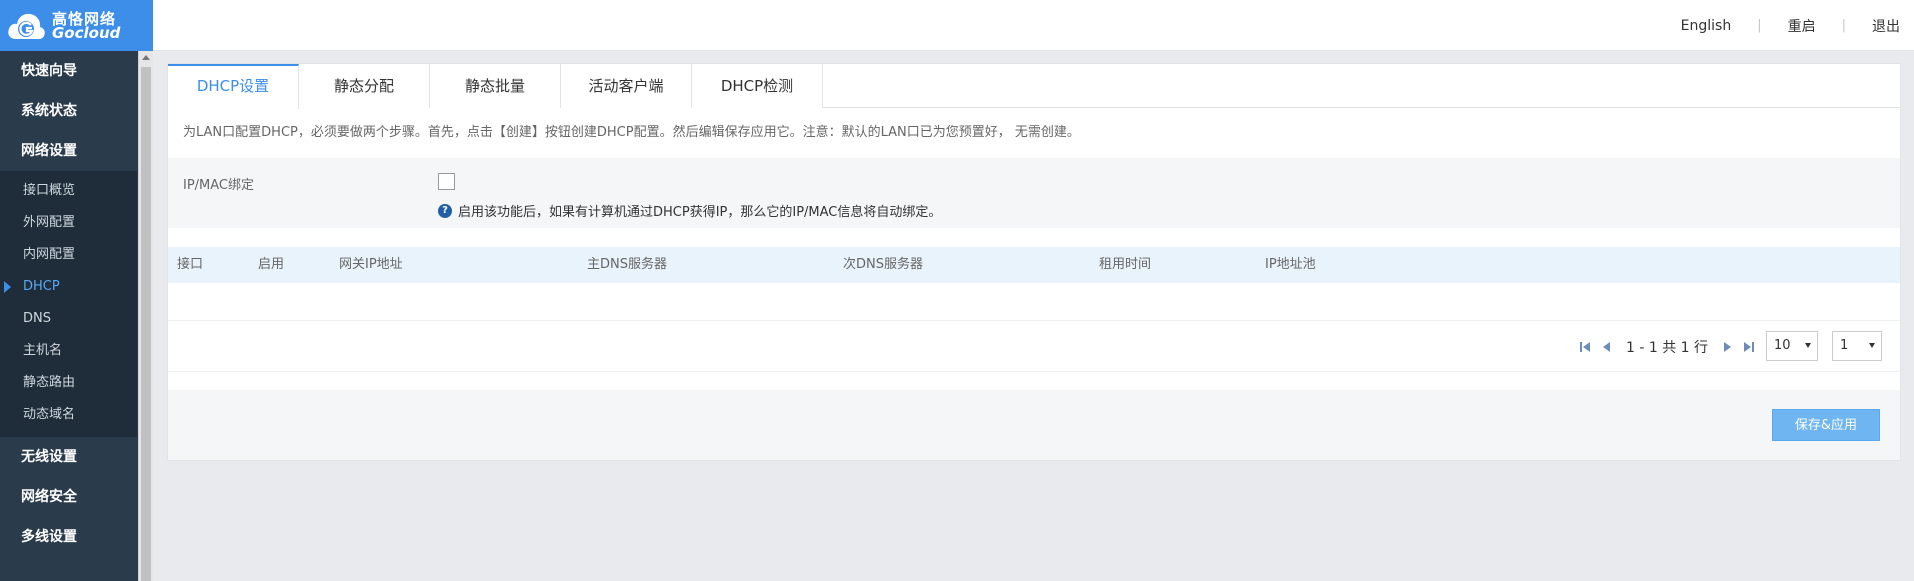  What do you see at coordinates (1782, 345) in the screenshot?
I see `page-size-value: 10` at bounding box center [1782, 345].